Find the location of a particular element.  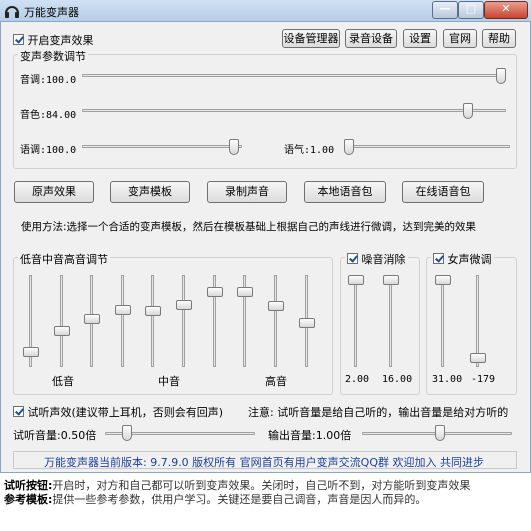

footer-text-1: 开启时，对方和自己都可以听到变声效果。关闭时，自己听不到，对方能听到变声效果 is located at coordinates (261, 485).